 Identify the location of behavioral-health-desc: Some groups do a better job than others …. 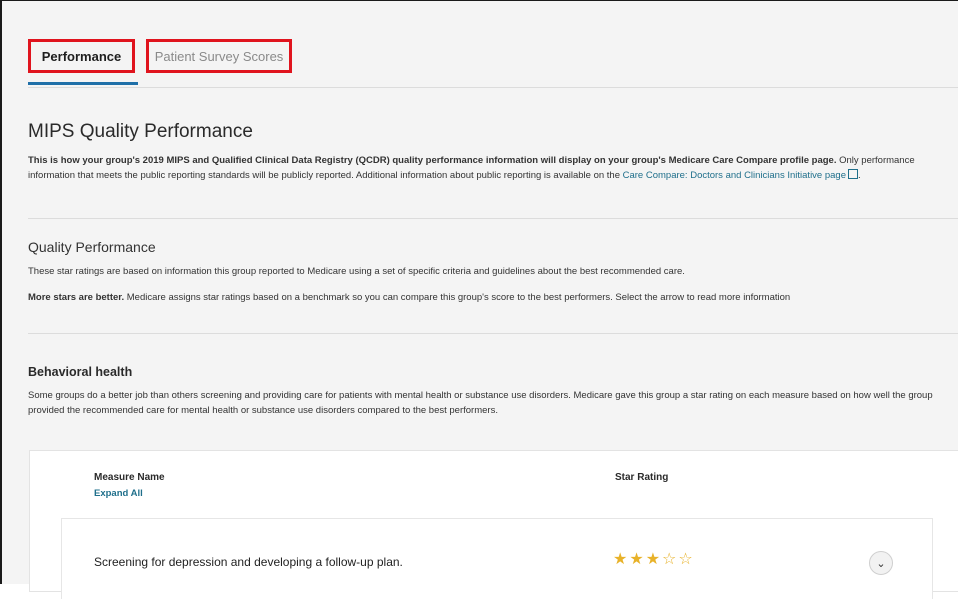
(480, 403).